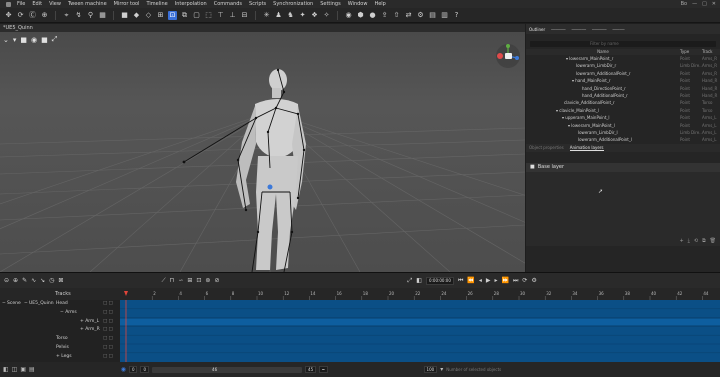 The width and height of the screenshot is (720, 377). Describe the element at coordinates (198, 280) in the screenshot. I see `interp-flat-icon: ⊡` at that location.